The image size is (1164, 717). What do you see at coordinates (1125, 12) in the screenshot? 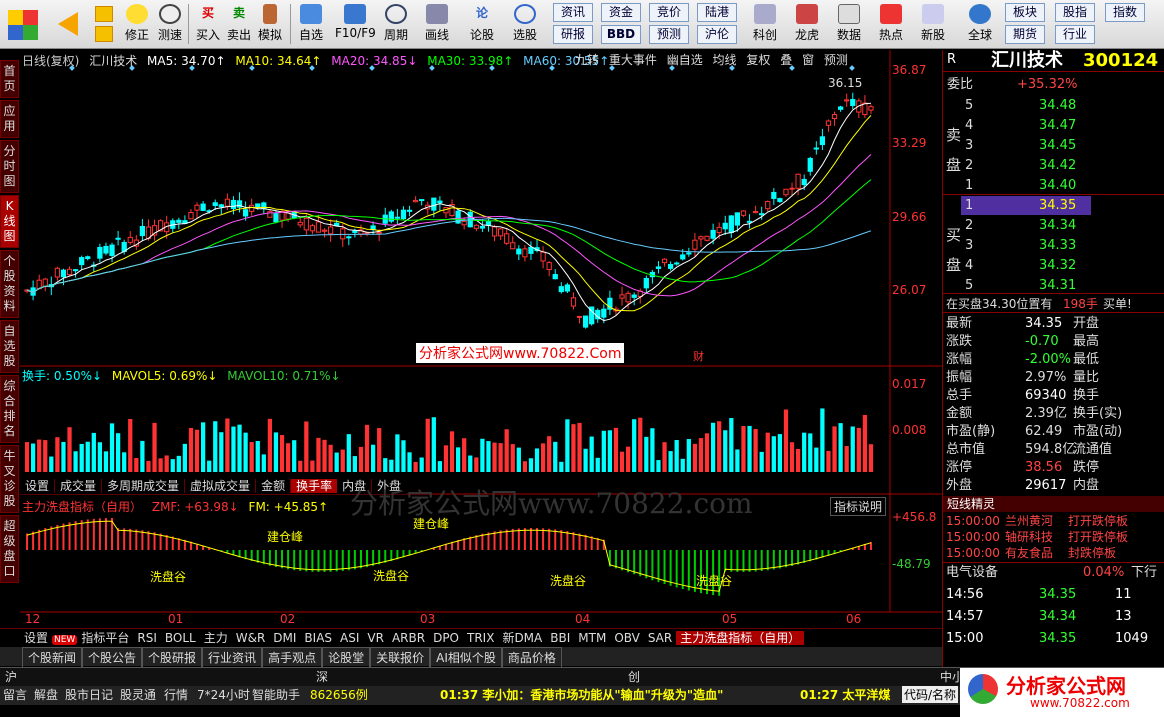
I see `index-button: 指数` at bounding box center [1125, 12].